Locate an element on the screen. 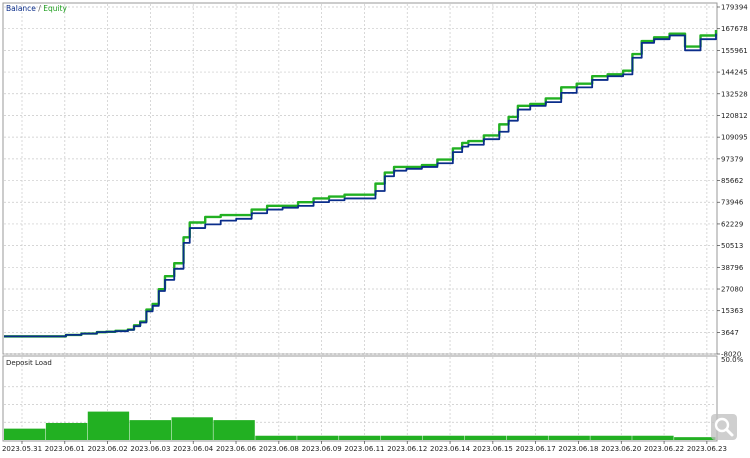  x-tick-label: 2023.06.12 is located at coordinates (407, 449).